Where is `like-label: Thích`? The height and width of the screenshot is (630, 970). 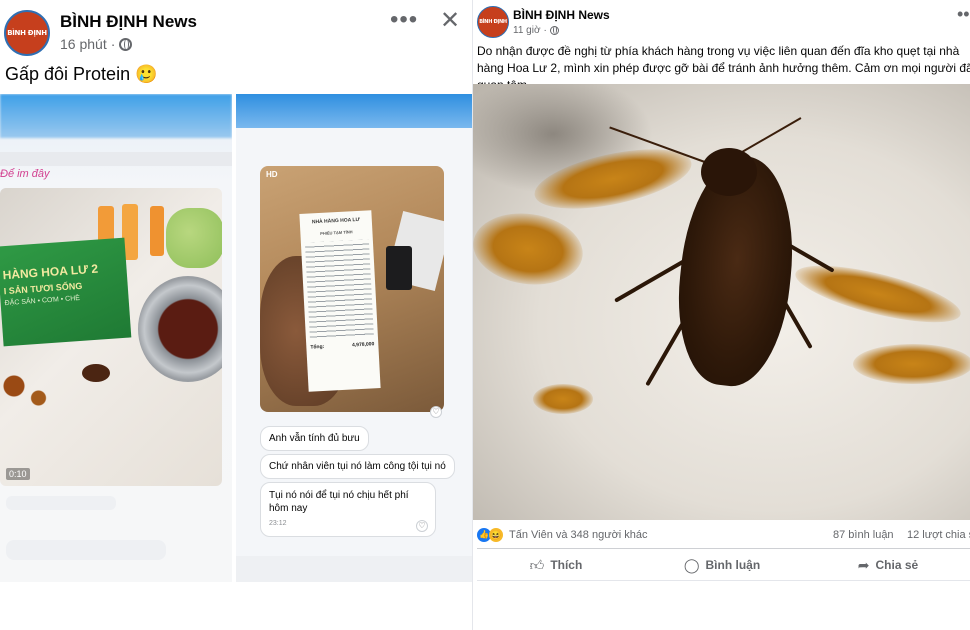
like-label: Thích is located at coordinates (566, 565).